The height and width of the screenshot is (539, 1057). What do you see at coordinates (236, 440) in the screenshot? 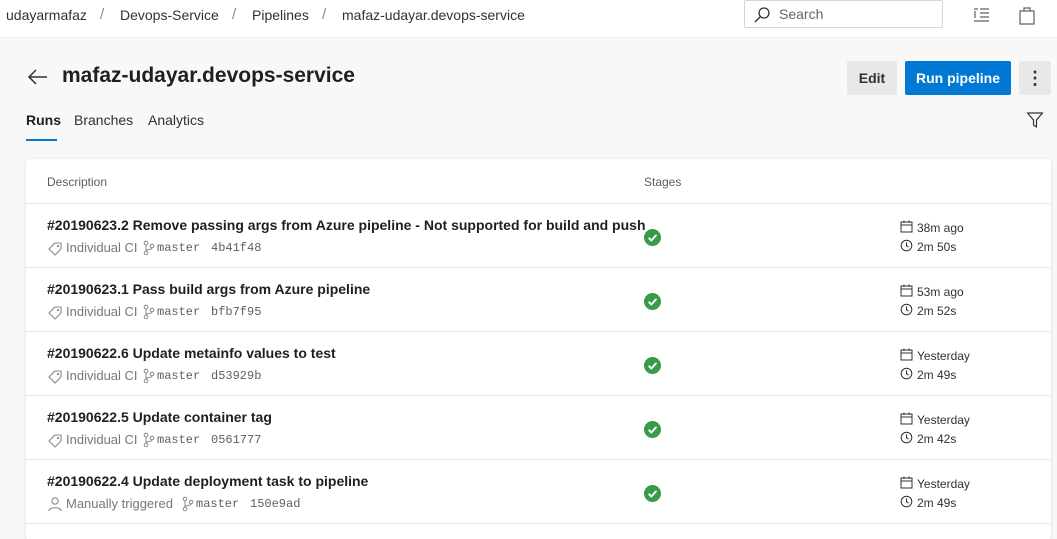
I see `run-commit: 0561777` at bounding box center [236, 440].